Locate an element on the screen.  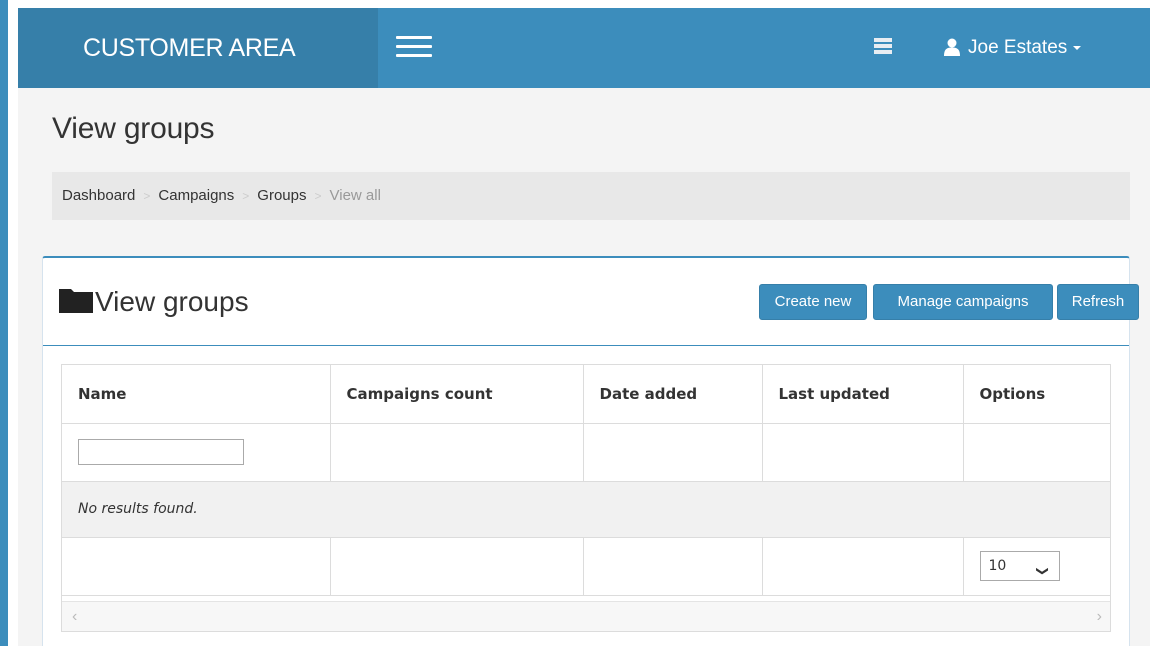
breadcrumb: Dashboard > Campaigns > Groups > View all is located at coordinates (591, 196).